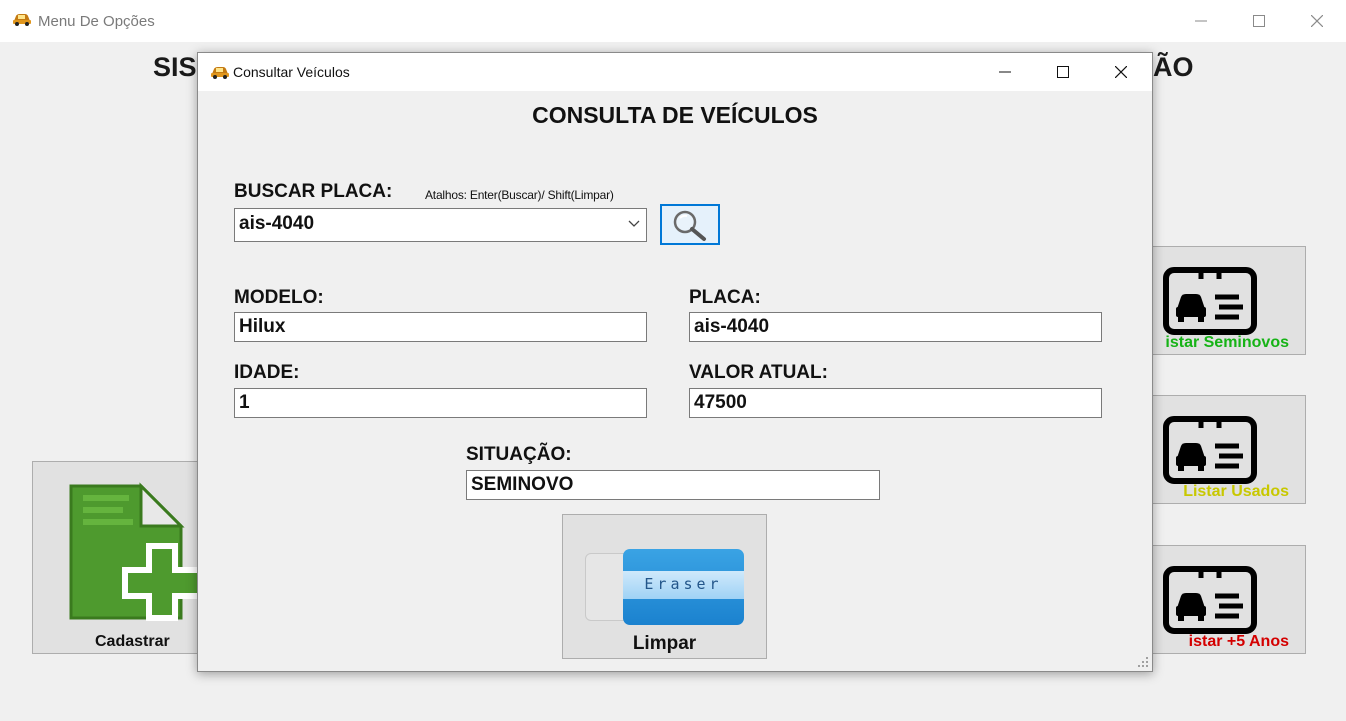 This screenshot has width=1346, height=721. I want to click on cadastrar-button: Cadastrar, so click(122, 557).